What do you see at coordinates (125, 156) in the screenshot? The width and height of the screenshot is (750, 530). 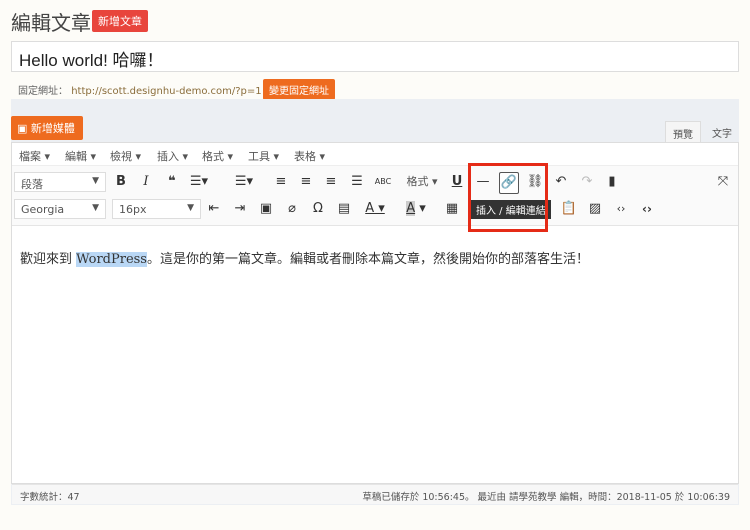 I see `menu-view: 檢視 ▾` at bounding box center [125, 156].